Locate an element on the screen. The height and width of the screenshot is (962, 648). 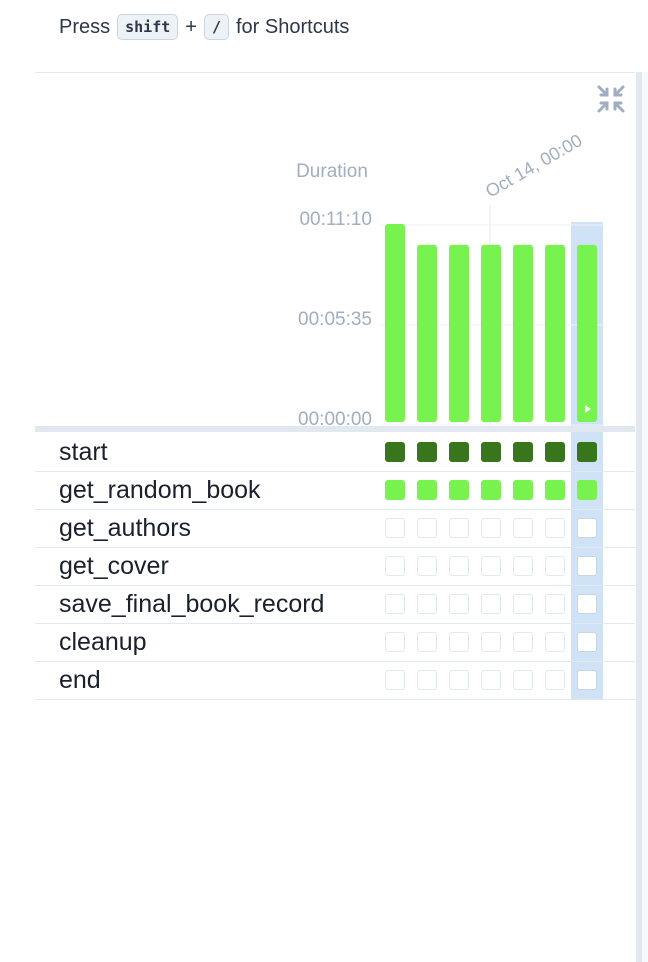
date-marker-label: Oct 14, 00:00 is located at coordinates (534, 165).